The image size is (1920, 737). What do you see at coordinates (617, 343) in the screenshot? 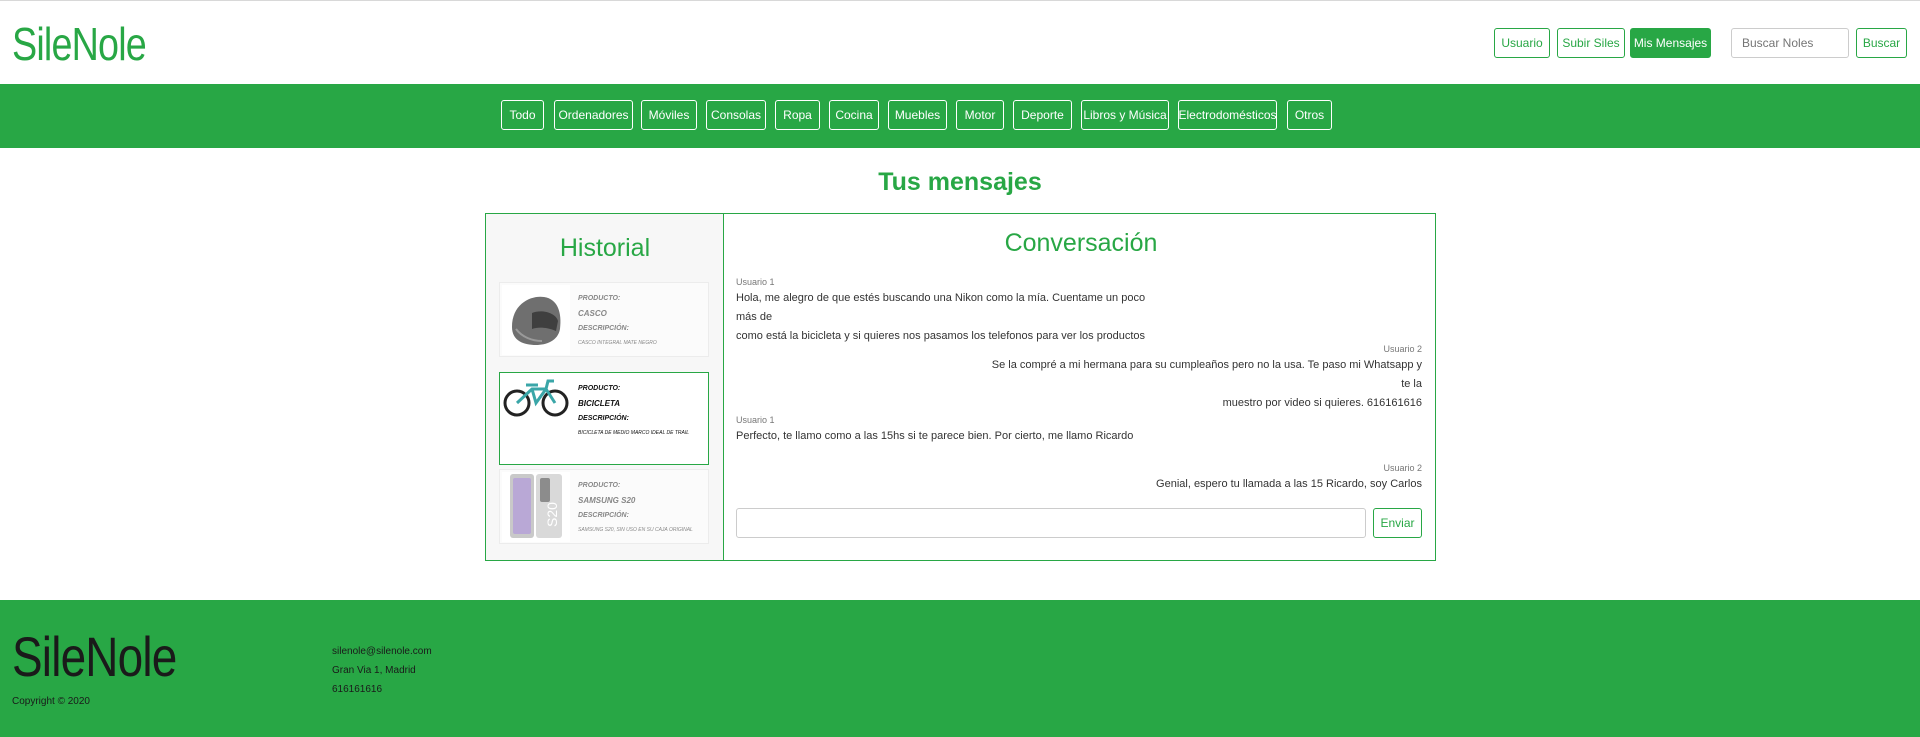
I see `product-description: CASCO INTEGRAL MATE NEGRO` at bounding box center [617, 343].